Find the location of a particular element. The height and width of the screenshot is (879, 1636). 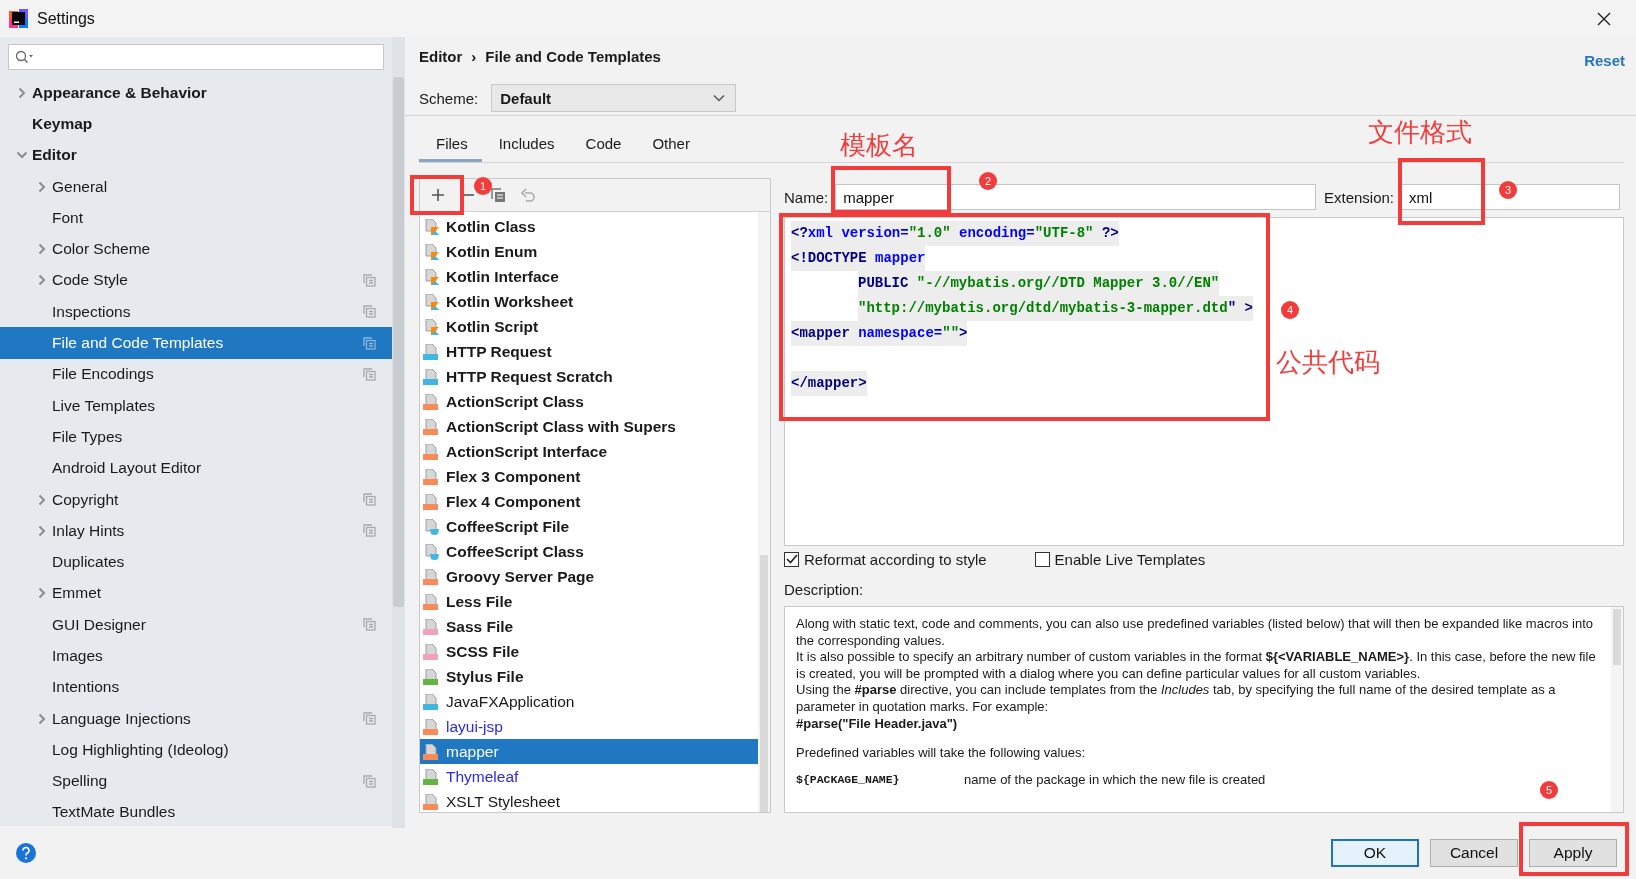

tree-item: Font is located at coordinates (196, 218).